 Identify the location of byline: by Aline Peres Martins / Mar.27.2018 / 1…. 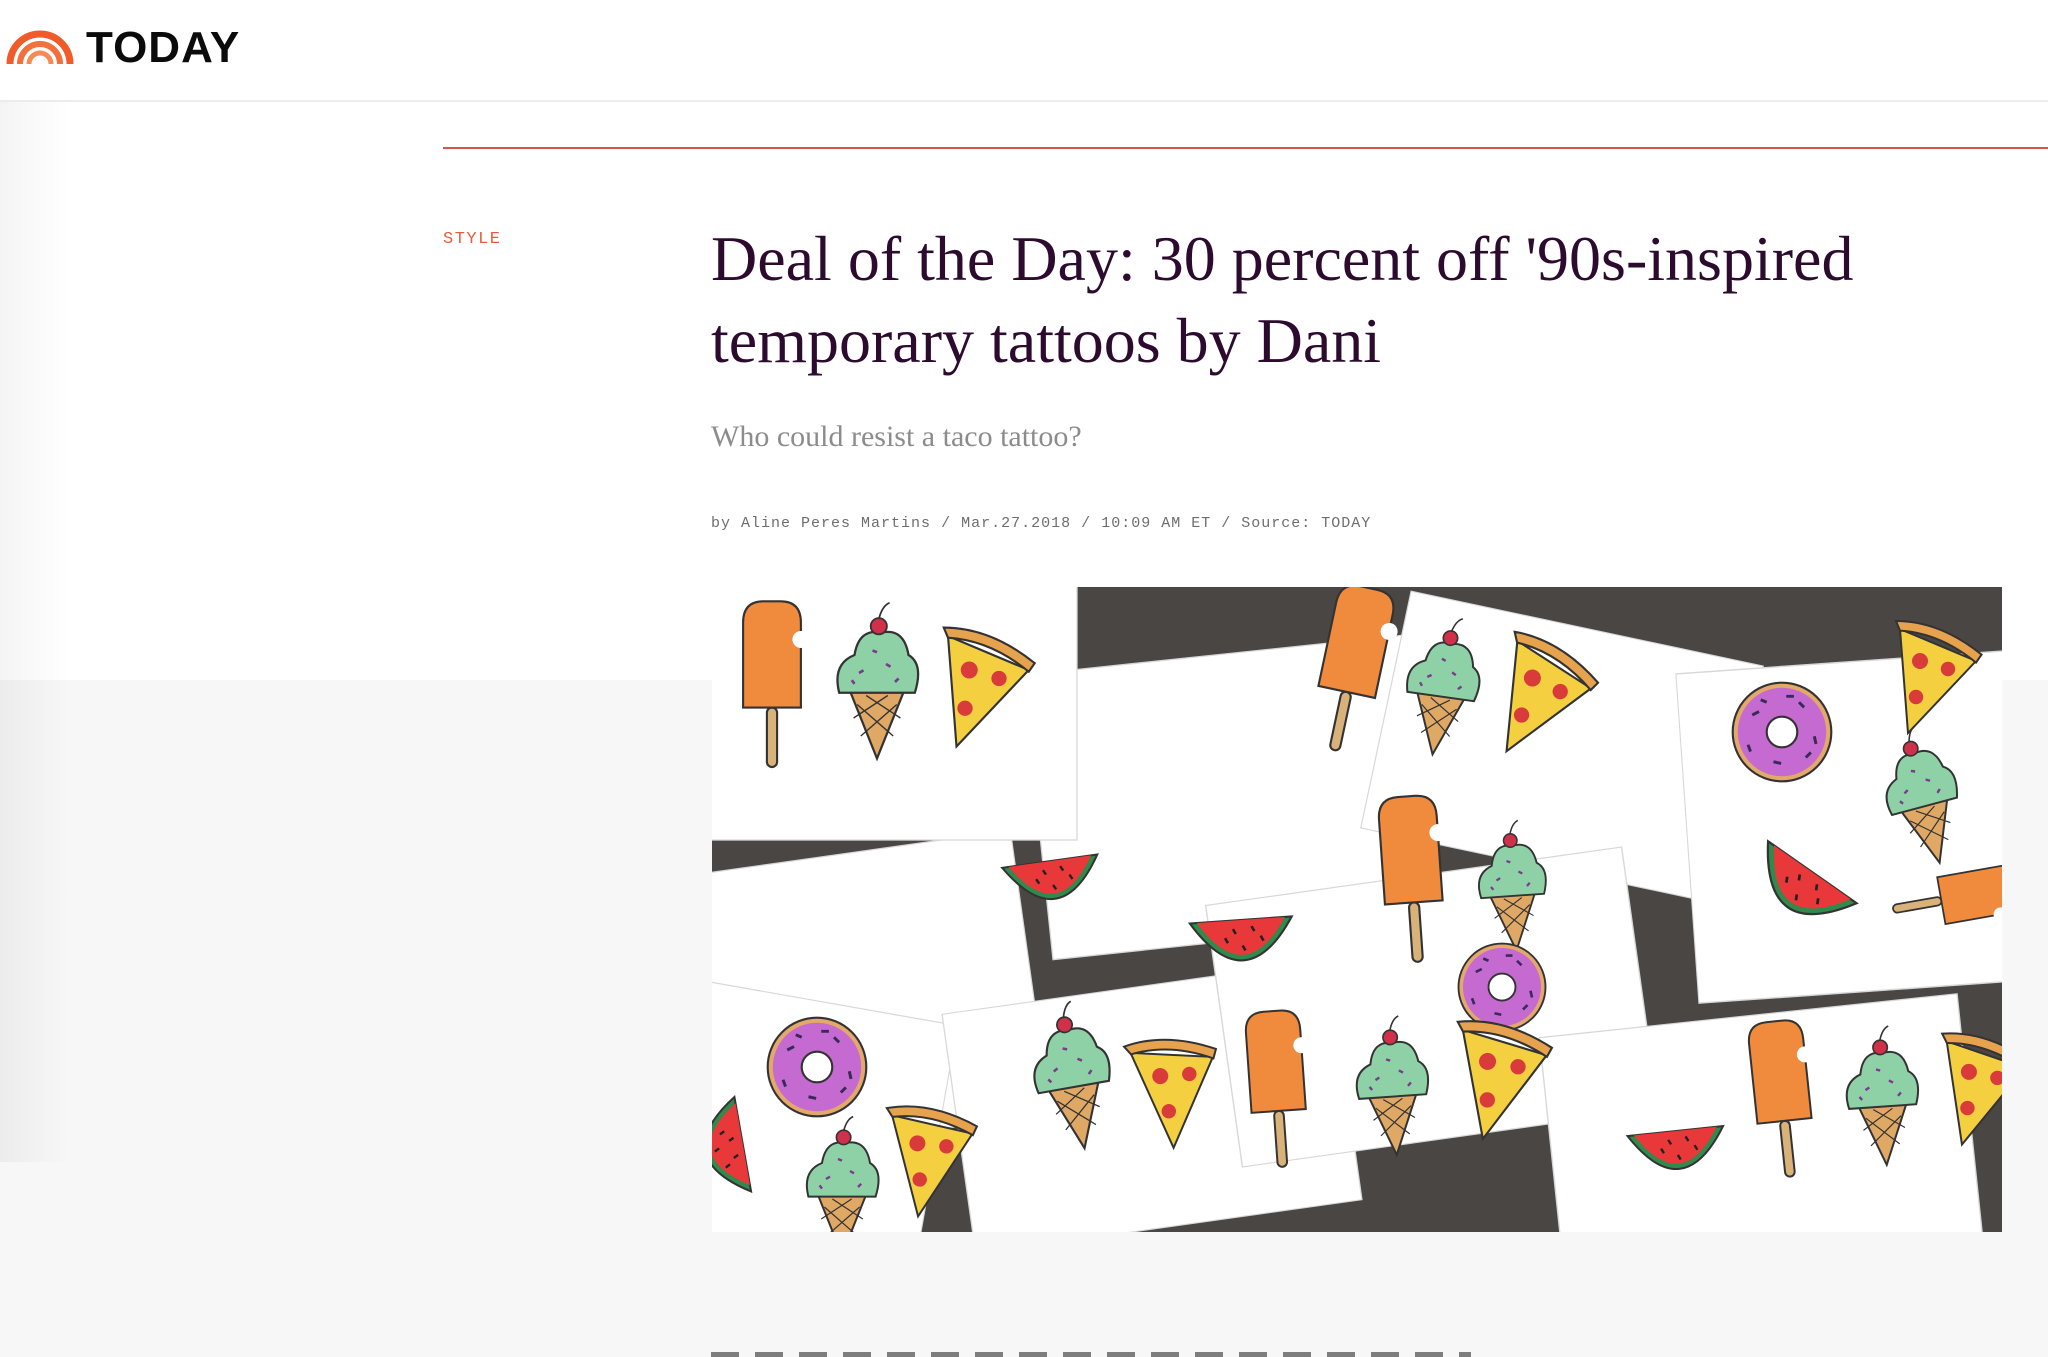
(1041, 523).